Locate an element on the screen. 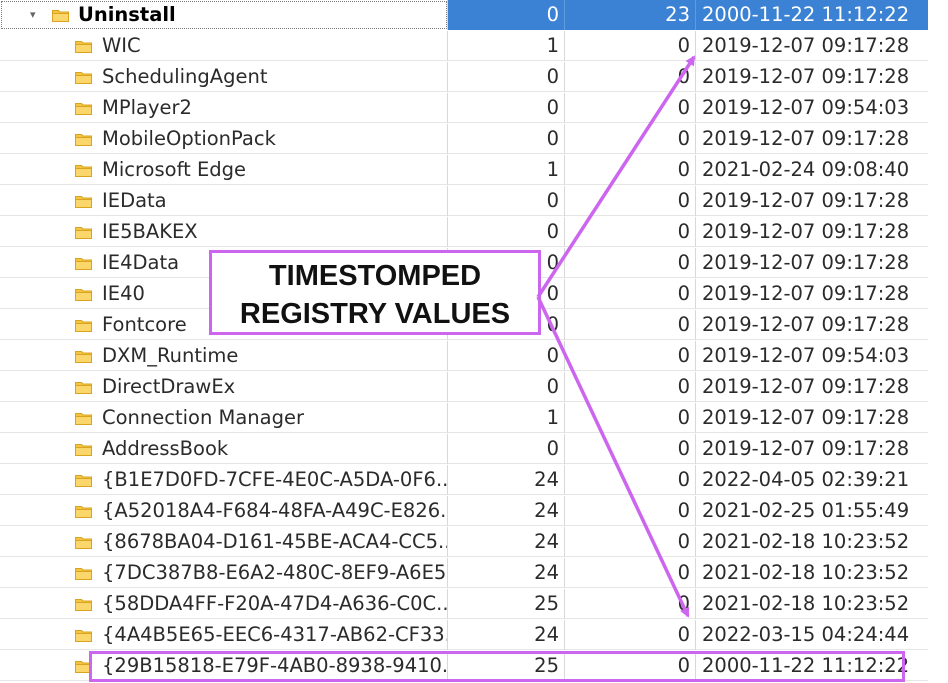  key-name-label: IE5BAKEX is located at coordinates (150, 231).